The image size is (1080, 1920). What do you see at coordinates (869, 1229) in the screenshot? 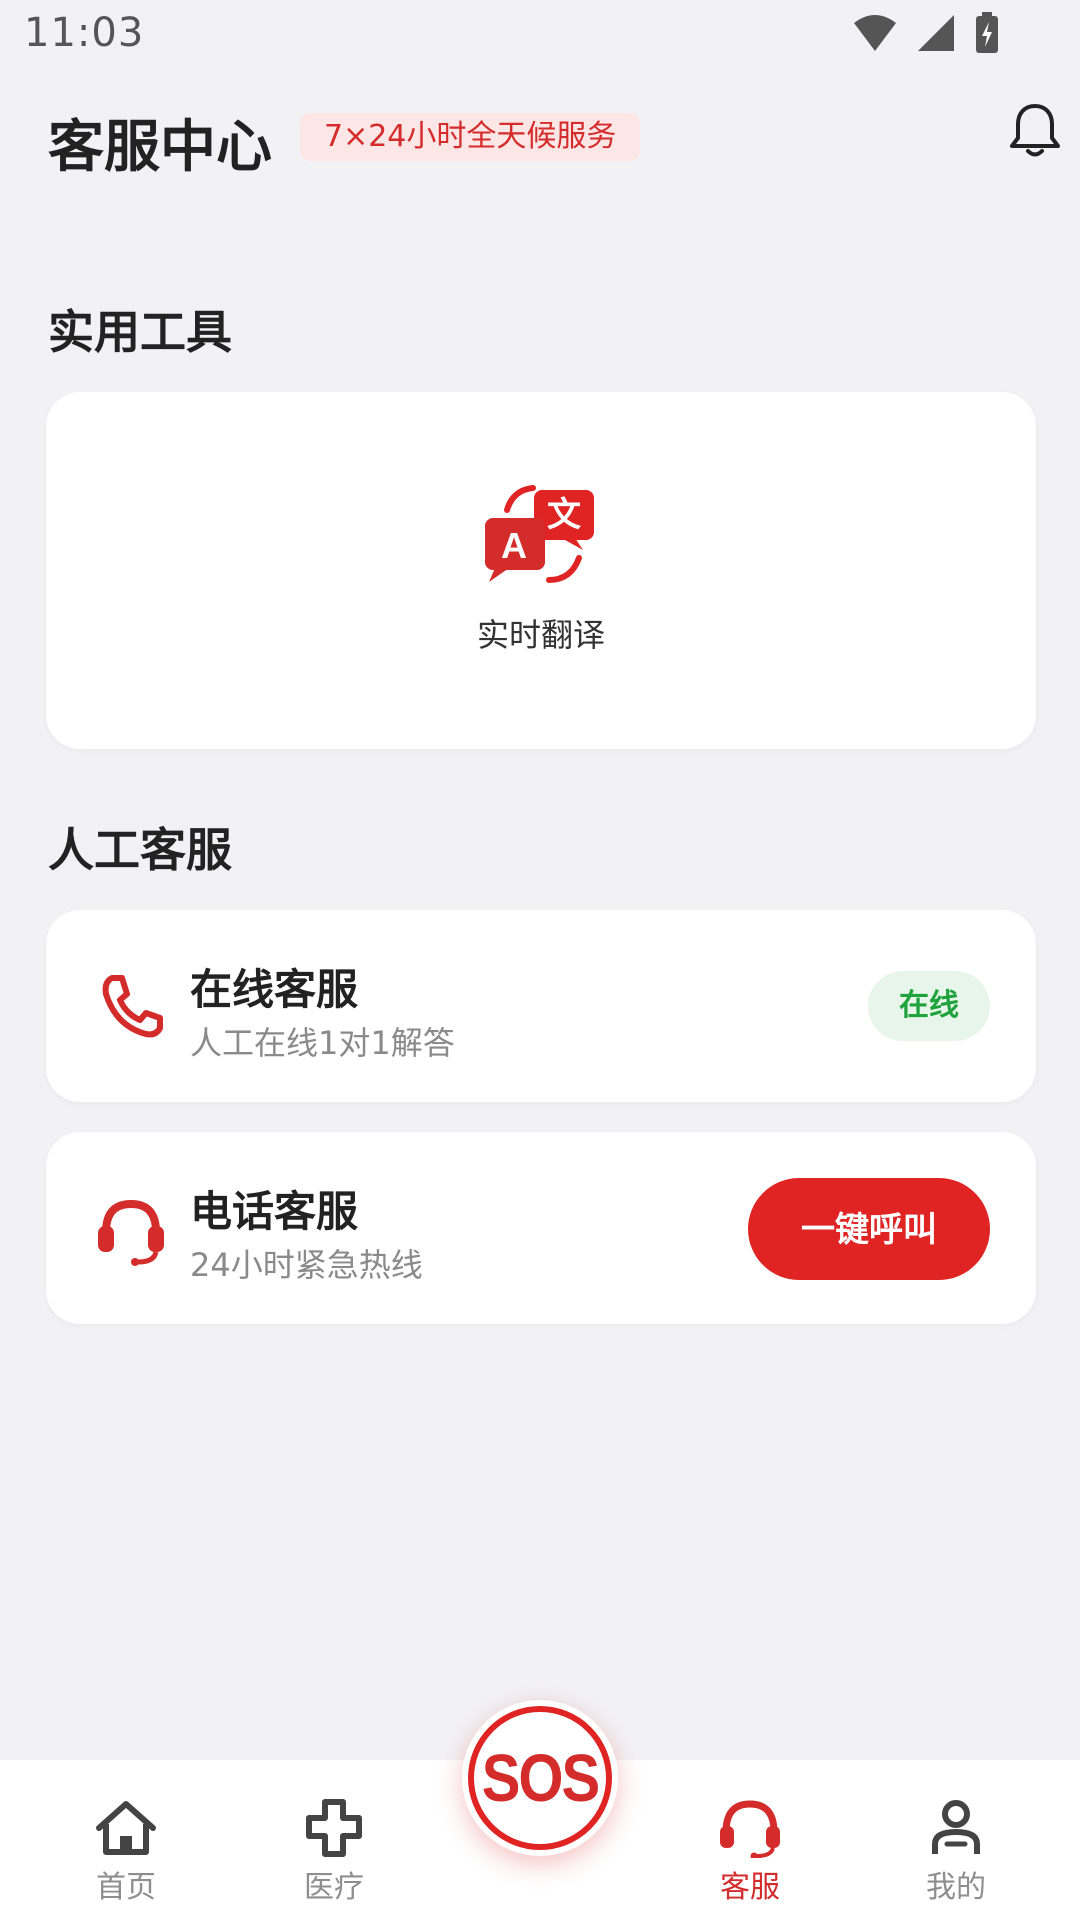
I see `one-tap-call-button: 一键呼叫` at bounding box center [869, 1229].